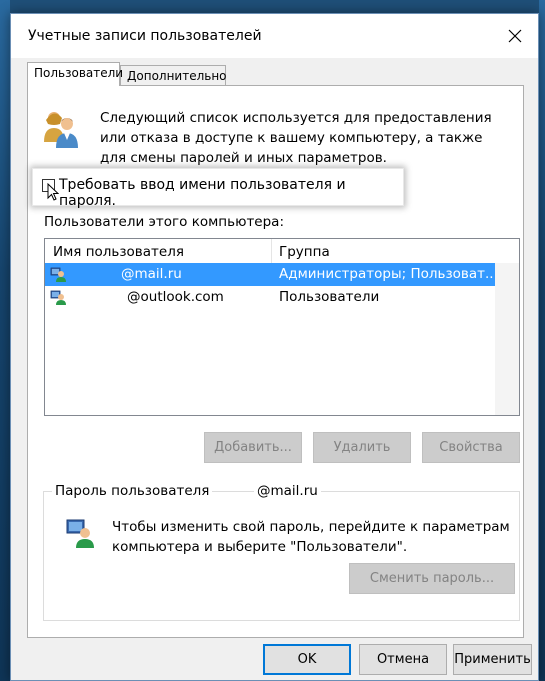 The width and height of the screenshot is (545, 681). Describe the element at coordinates (274, 74) in the screenshot. I see `tab-strip: Пользователи Дополнительно` at that location.